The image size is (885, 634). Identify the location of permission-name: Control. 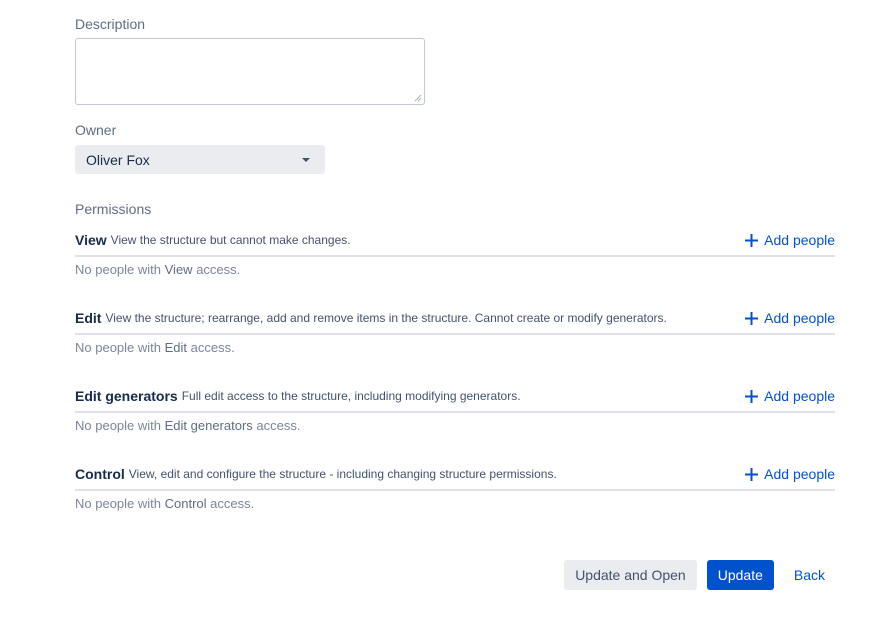
(100, 474).